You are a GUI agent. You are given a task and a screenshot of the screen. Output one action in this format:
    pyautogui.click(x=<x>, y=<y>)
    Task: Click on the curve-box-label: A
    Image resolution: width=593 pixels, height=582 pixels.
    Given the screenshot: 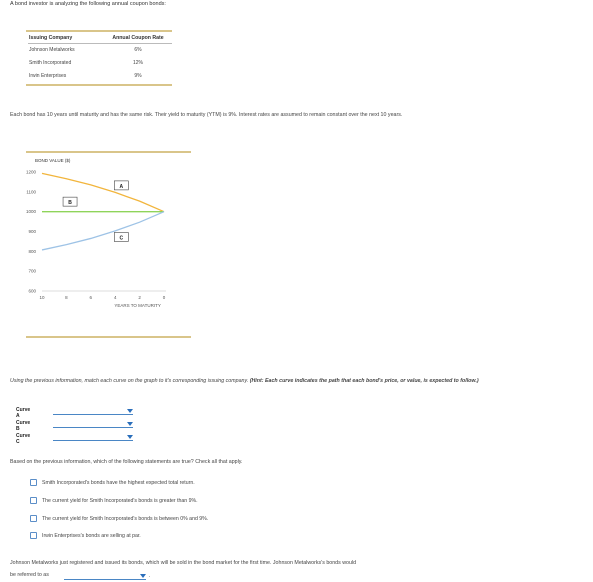 What is the action you would take?
    pyautogui.click(x=121, y=187)
    